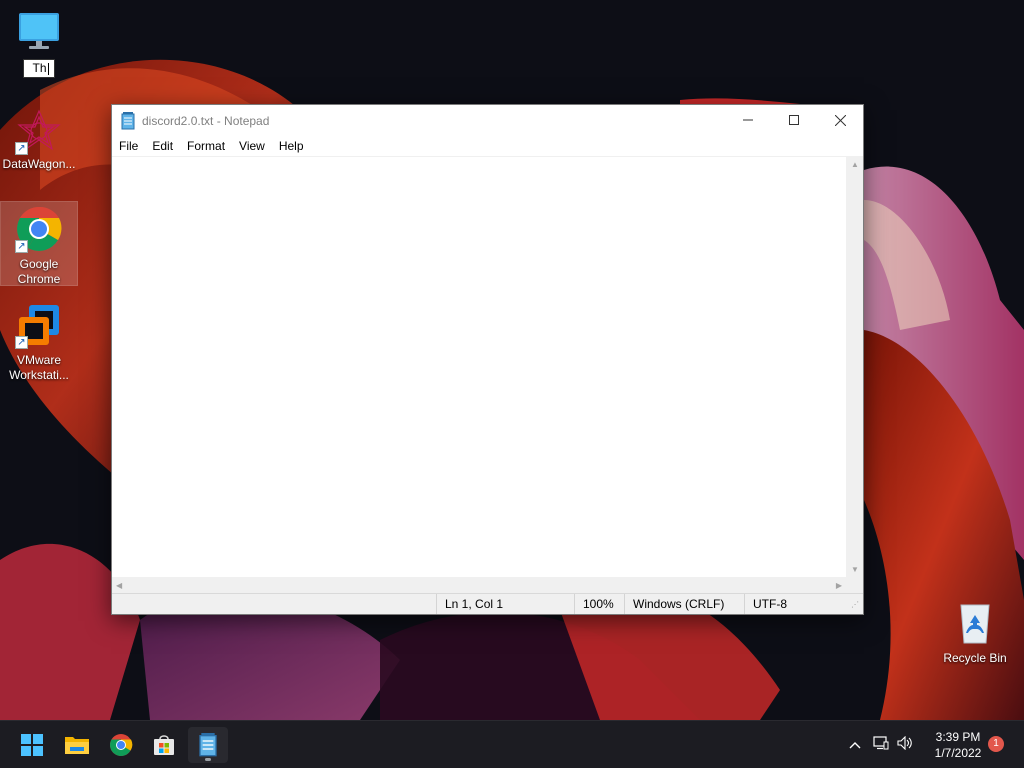 This screenshot has width=1024, height=768. I want to click on chevron-up-icon, so click(855, 745).